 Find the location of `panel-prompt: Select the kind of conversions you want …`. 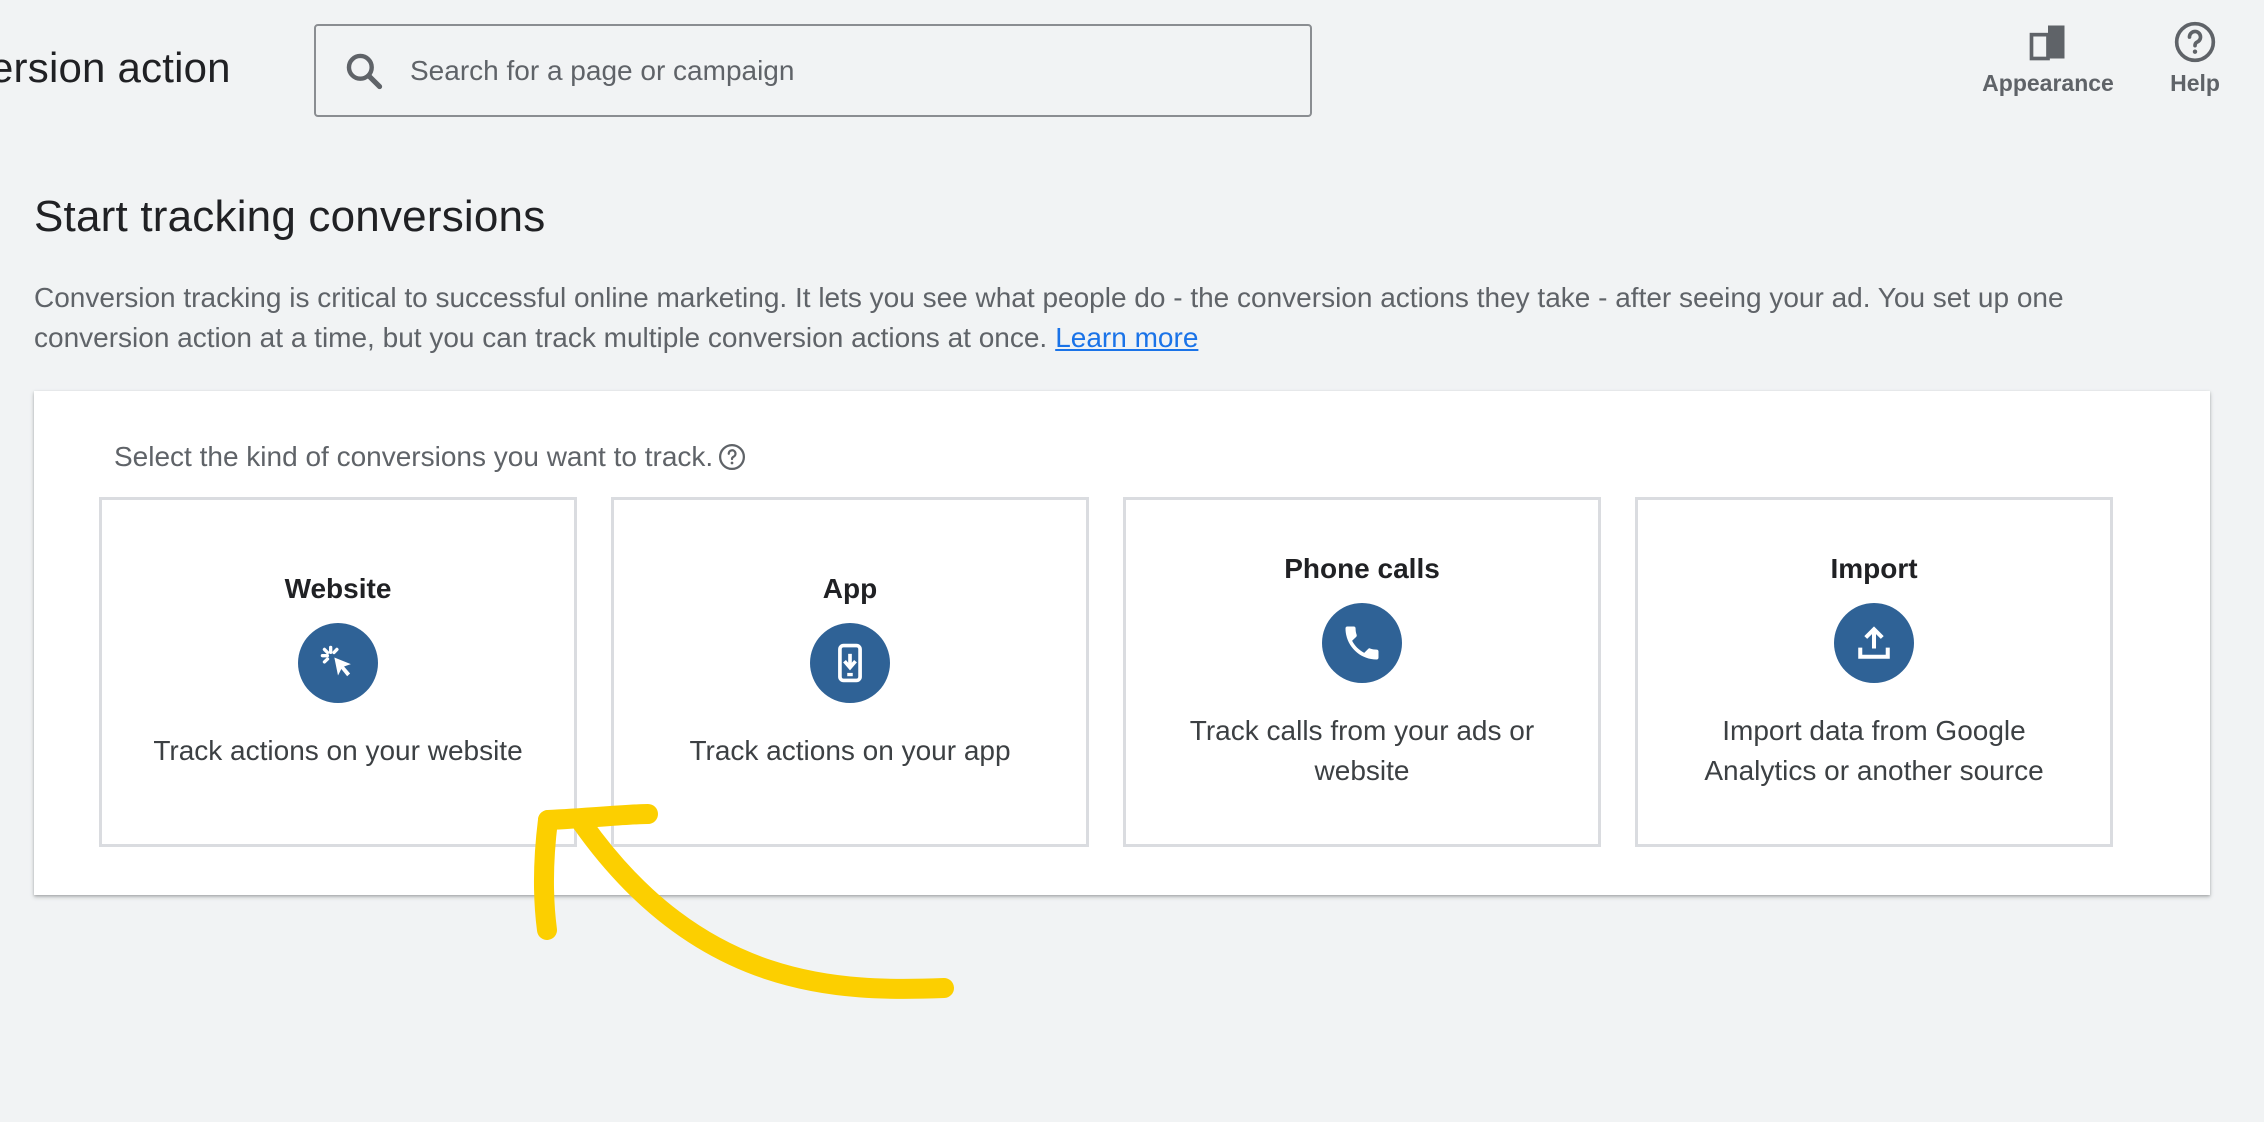

panel-prompt: Select the kind of conversions you want … is located at coordinates (430, 457).